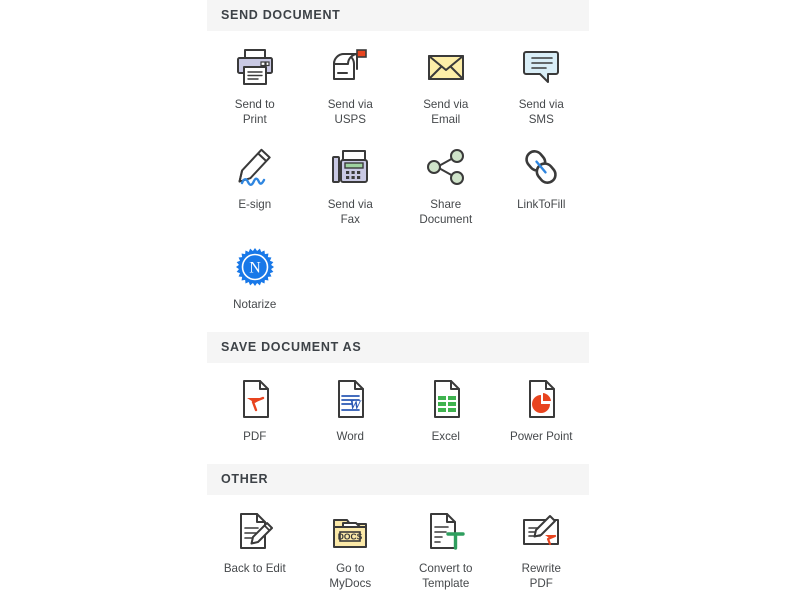 The image size is (800, 611). What do you see at coordinates (351, 67) in the screenshot?
I see `mailbox-icon` at bounding box center [351, 67].